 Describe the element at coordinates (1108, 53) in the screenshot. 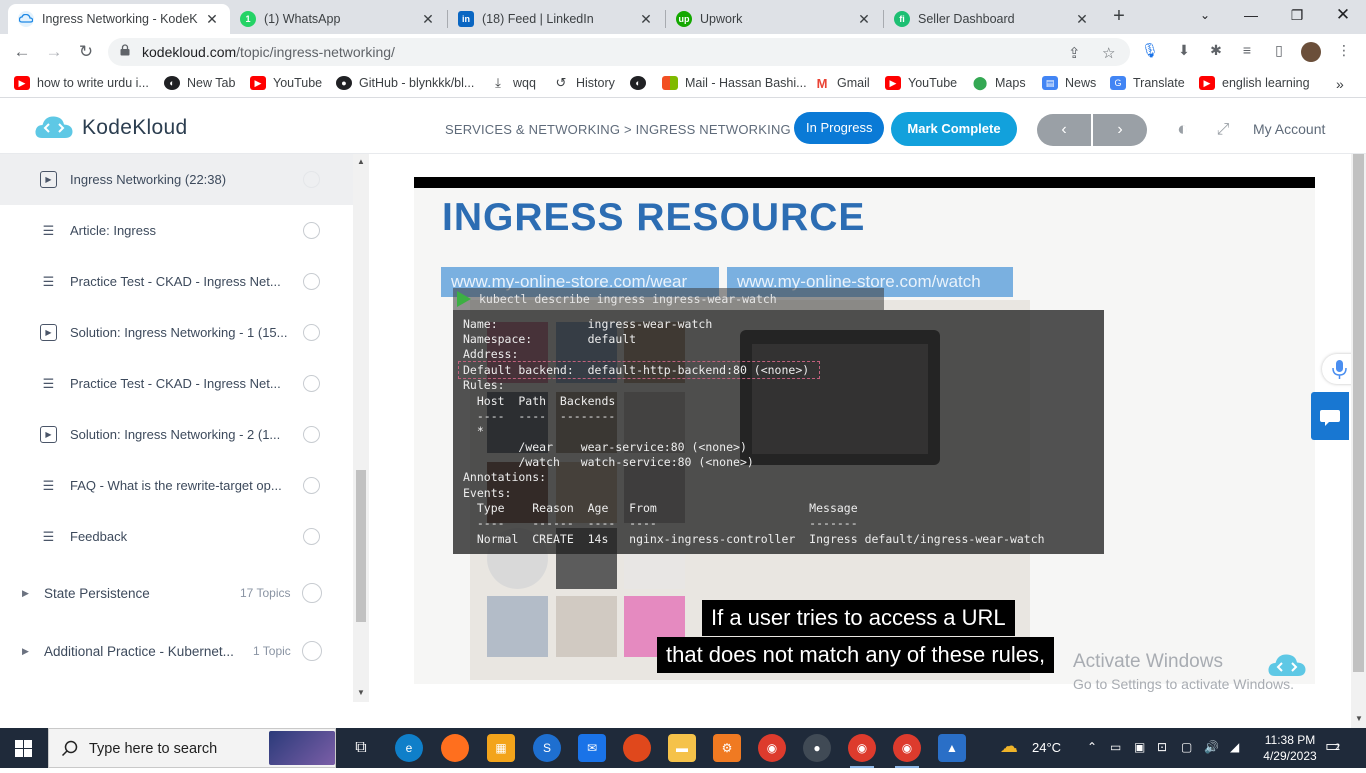

I see `bookmark-star-icon: ☆` at that location.